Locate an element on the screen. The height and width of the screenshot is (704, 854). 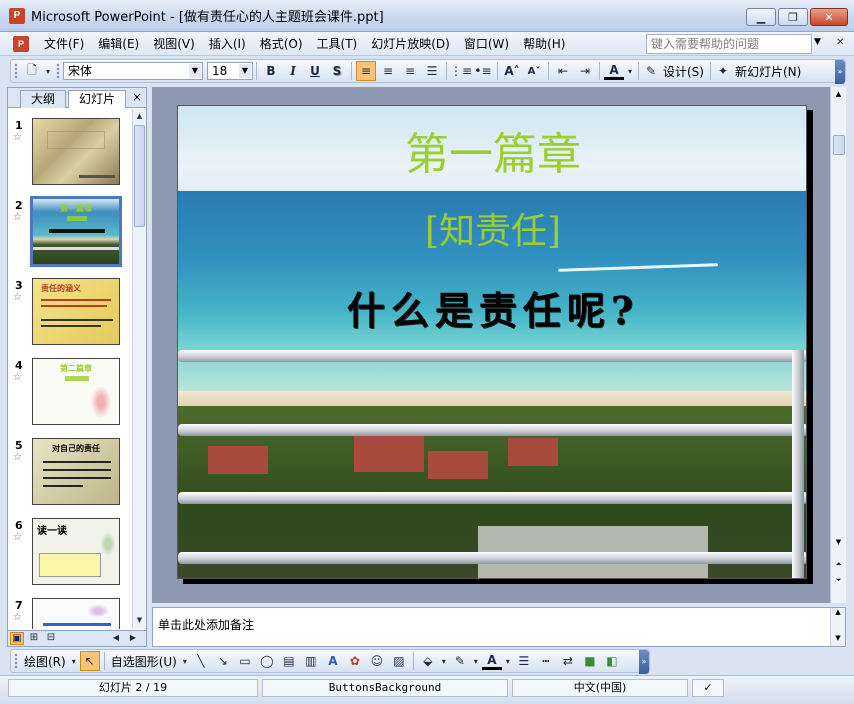
slide-question: 什么是责任呢? is located at coordinates (492, 307).